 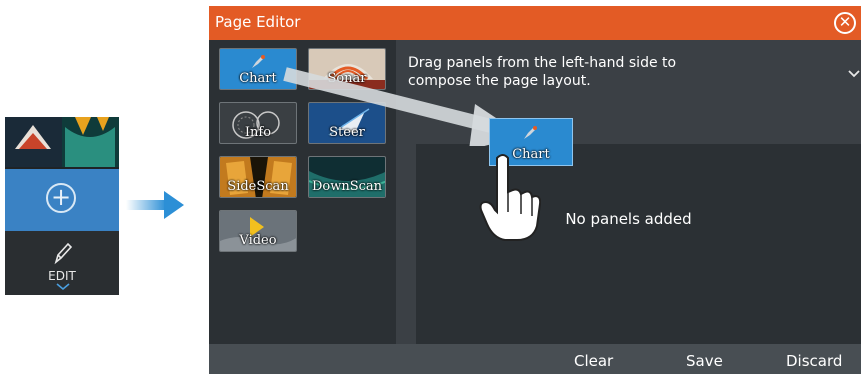 I want to click on dialog-action-bar: Clear Save Discard, so click(x=535, y=359).